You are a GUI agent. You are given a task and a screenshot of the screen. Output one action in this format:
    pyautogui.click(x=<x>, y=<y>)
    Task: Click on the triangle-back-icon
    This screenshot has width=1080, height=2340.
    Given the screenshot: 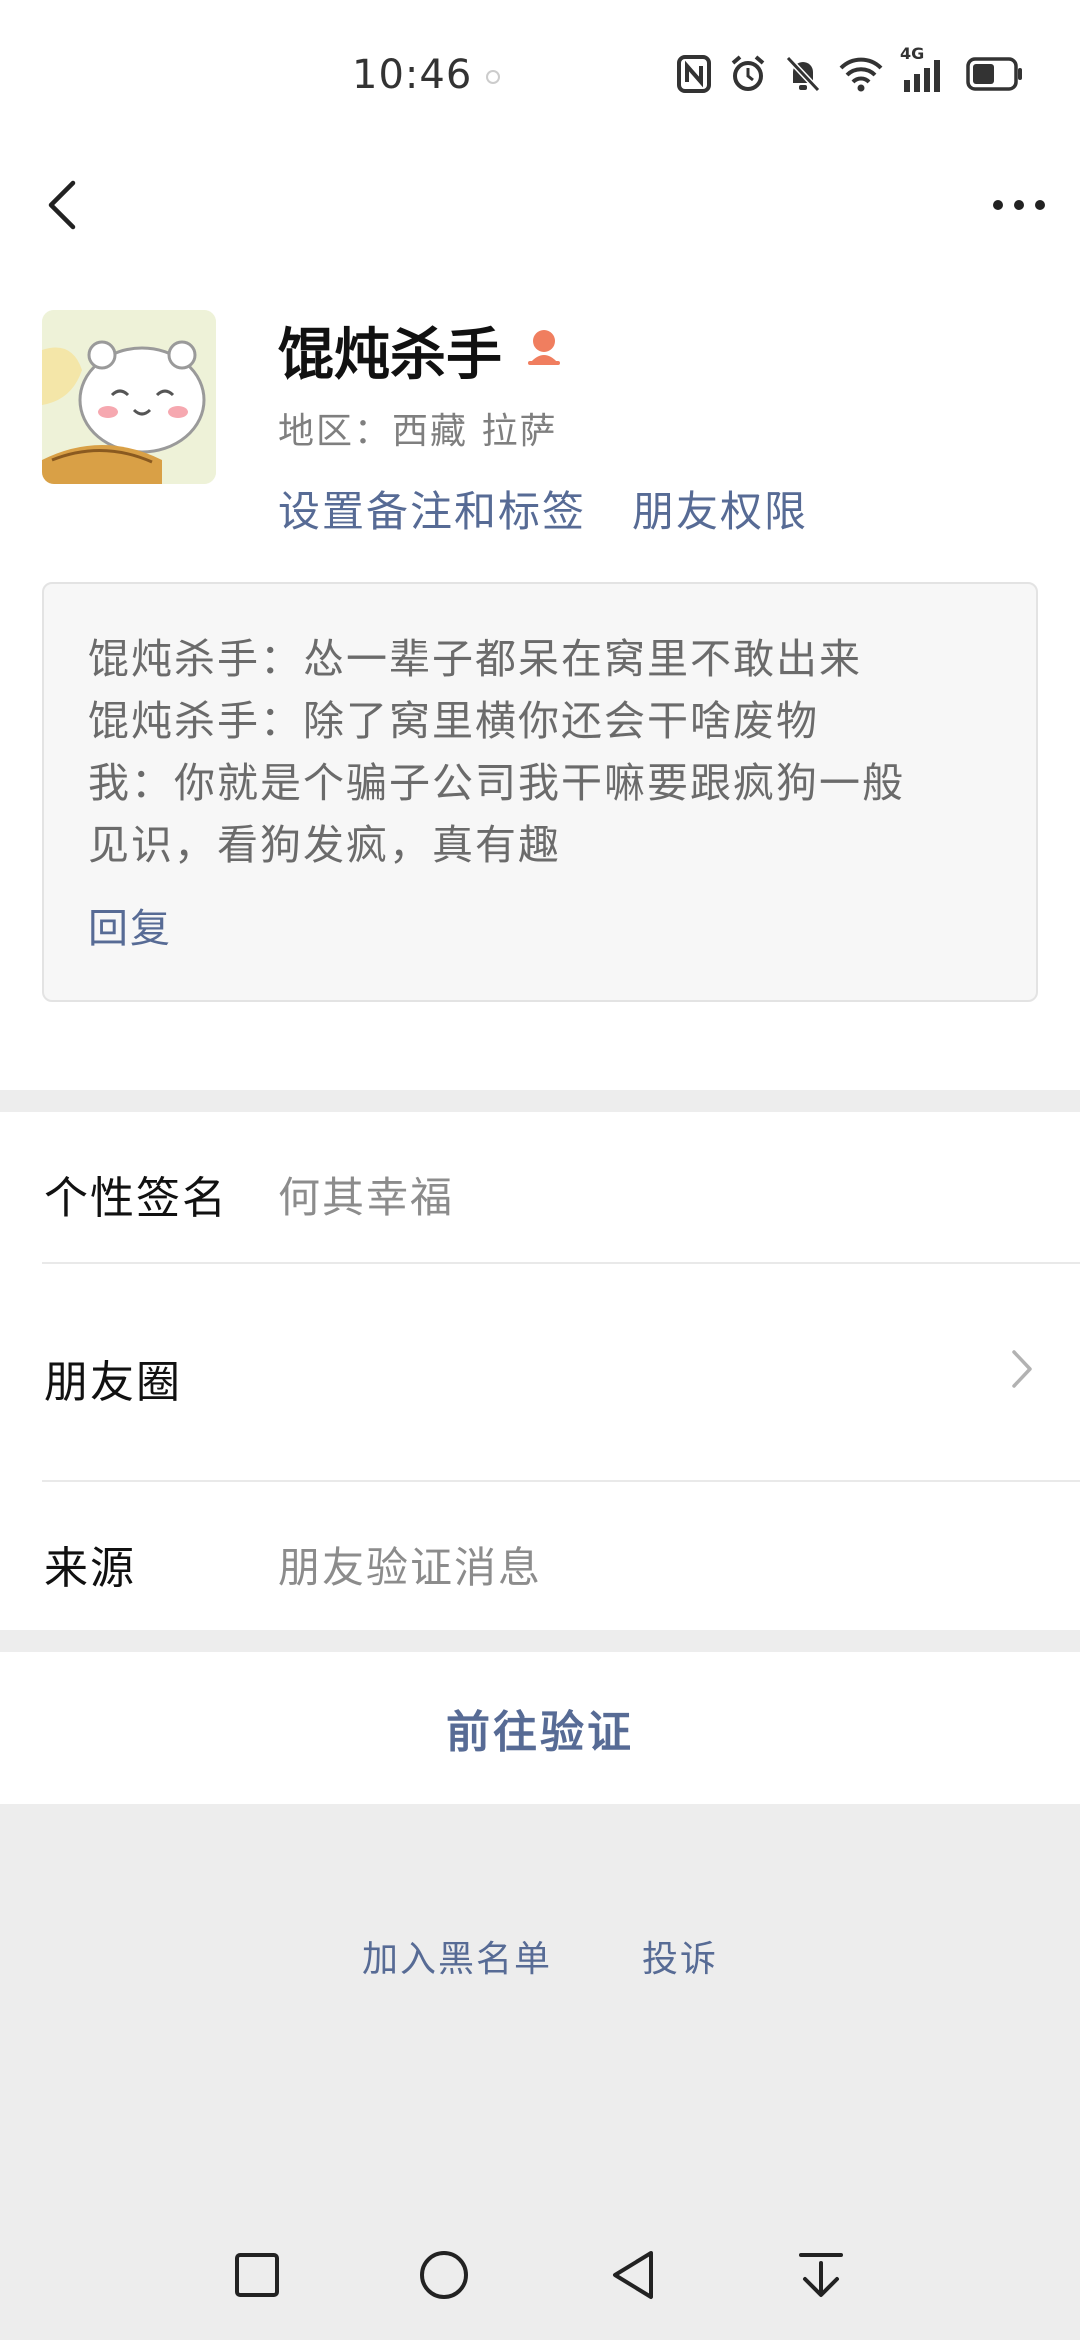 What is the action you would take?
    pyautogui.click(x=633, y=2275)
    